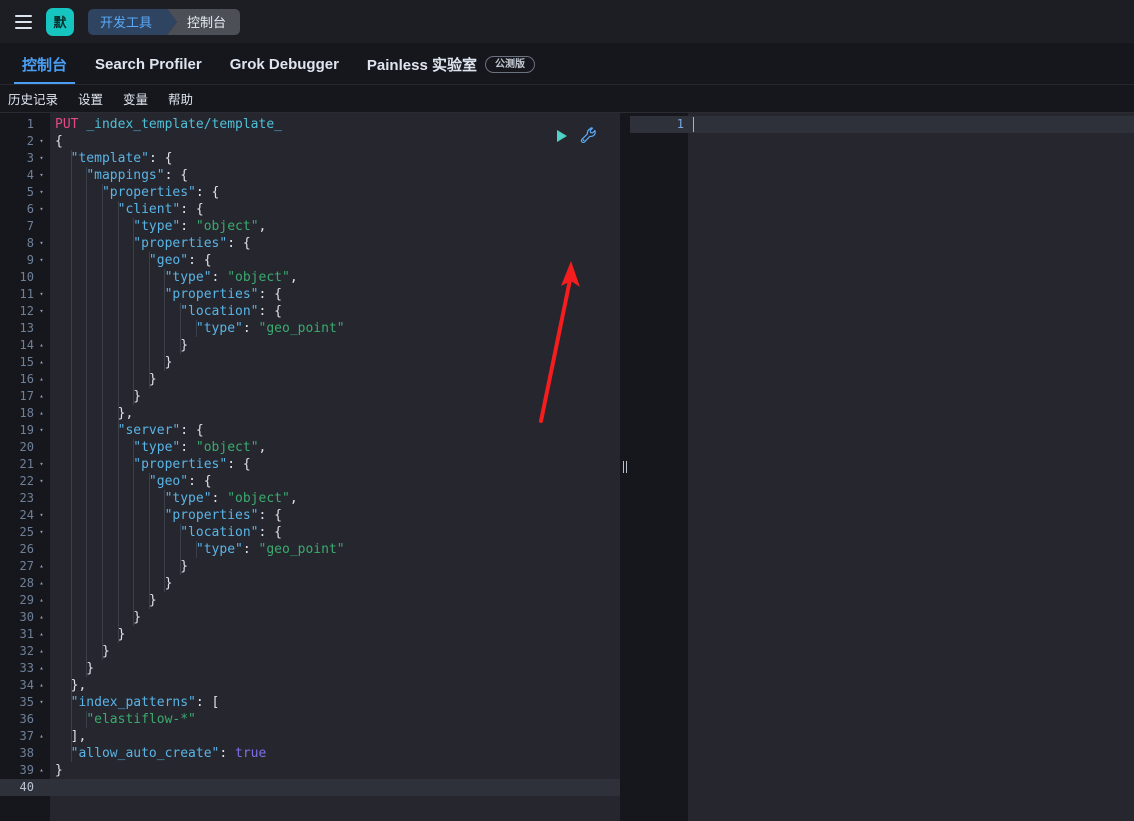 This screenshot has width=1134, height=821. I want to click on tab-painless-lab: Painless 实验室 公测版, so click(451, 64).